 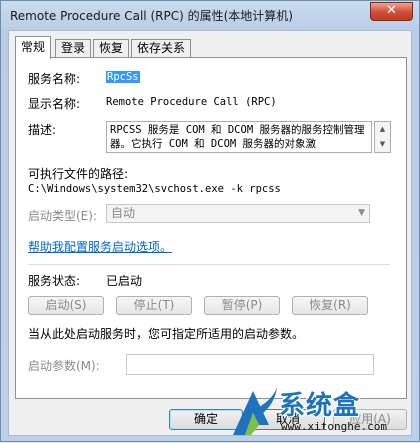 I want to click on startup-type-value: 自动, so click(x=123, y=213).